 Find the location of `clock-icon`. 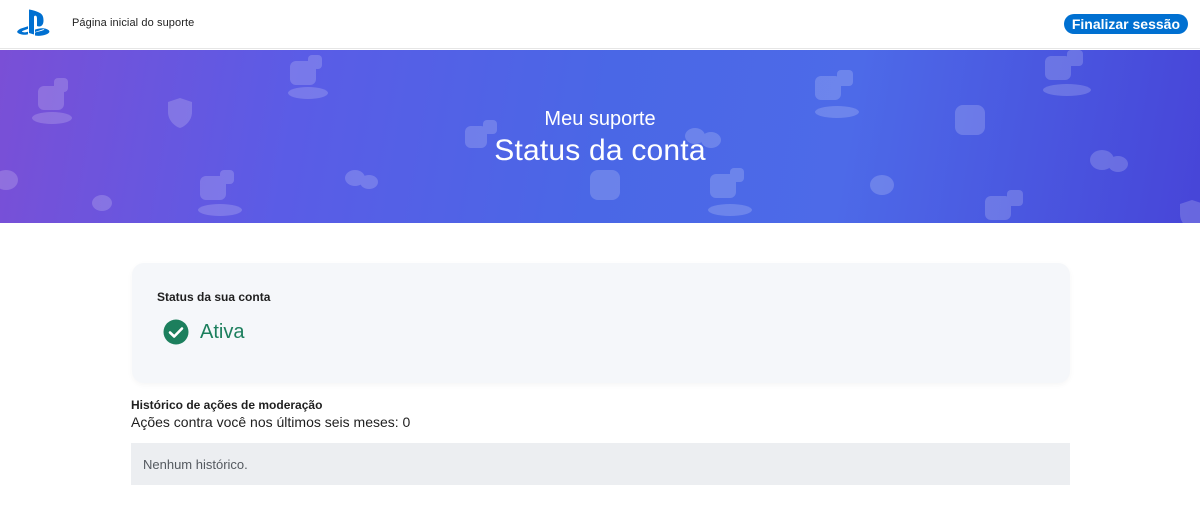

clock-icon is located at coordinates (605, 185).